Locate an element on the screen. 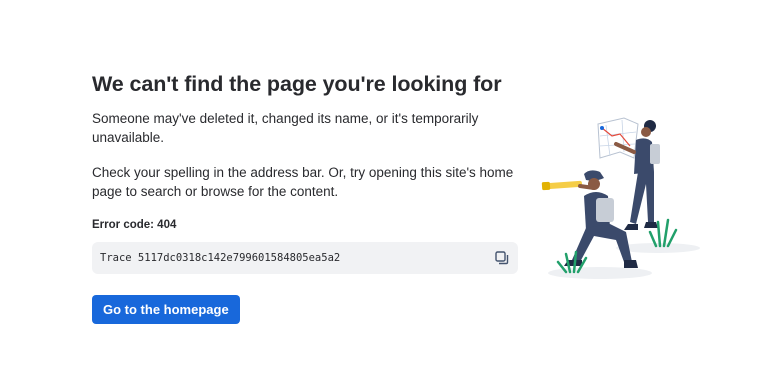 This screenshot has width=757, height=382. trace-id: Trace 5117dc0318c142e799601584805ea5a2 is located at coordinates (220, 258).